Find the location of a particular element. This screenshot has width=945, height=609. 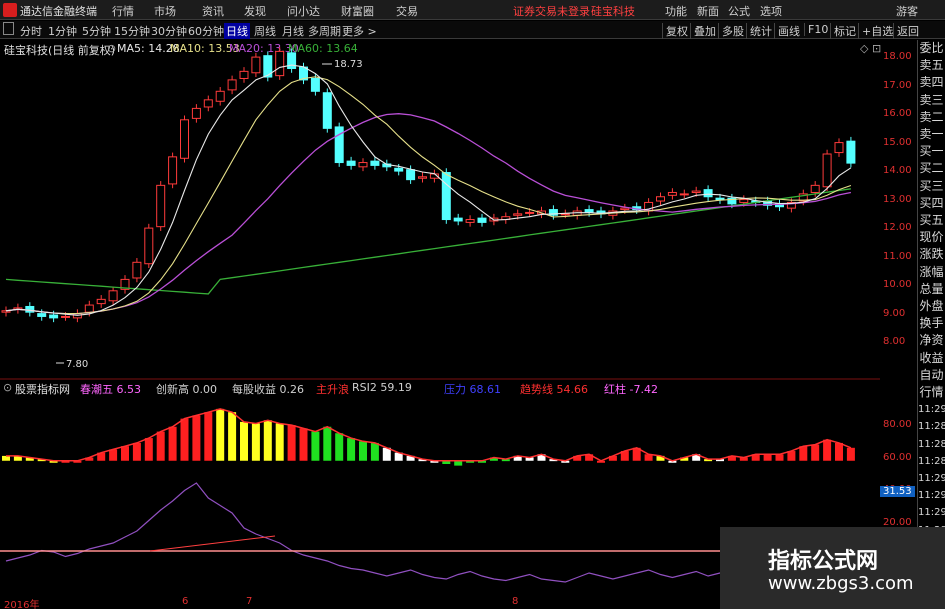

y-tick-label: 10.00 is located at coordinates (897, 285).